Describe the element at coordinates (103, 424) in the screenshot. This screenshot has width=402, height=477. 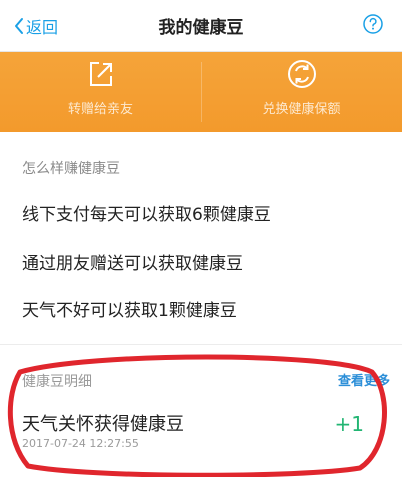
I see `record-title: 天气关怀获得健康豆` at that location.